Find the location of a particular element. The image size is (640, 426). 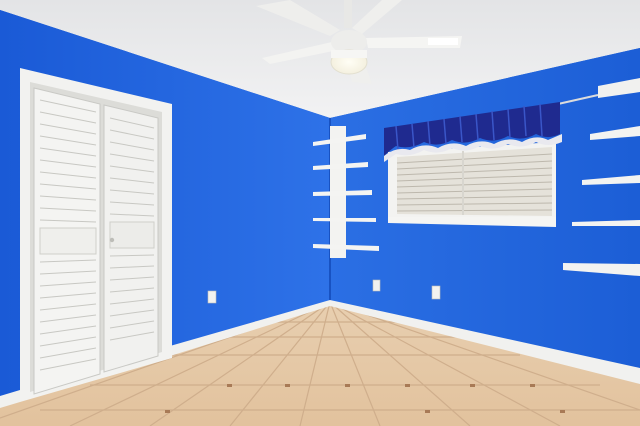

closet-door is located at coordinates (96, 241).